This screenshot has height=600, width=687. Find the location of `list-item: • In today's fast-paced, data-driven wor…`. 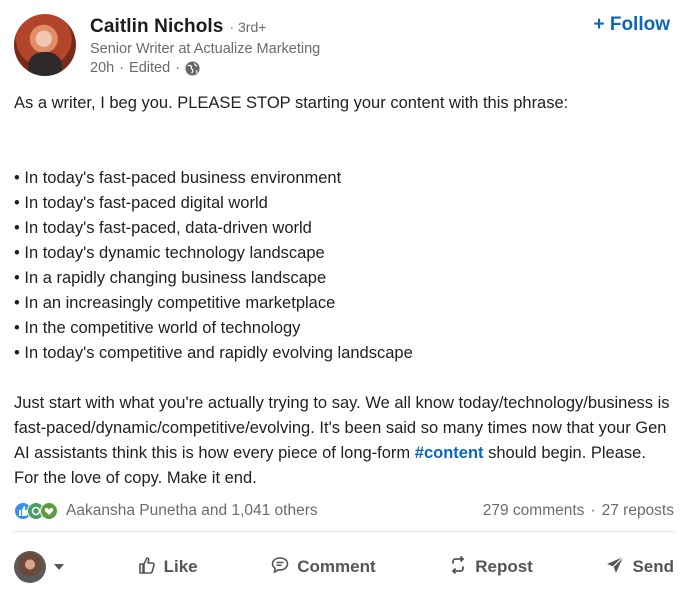

list-item: • In today's fast-paced, data-driven wor… is located at coordinates (163, 228).